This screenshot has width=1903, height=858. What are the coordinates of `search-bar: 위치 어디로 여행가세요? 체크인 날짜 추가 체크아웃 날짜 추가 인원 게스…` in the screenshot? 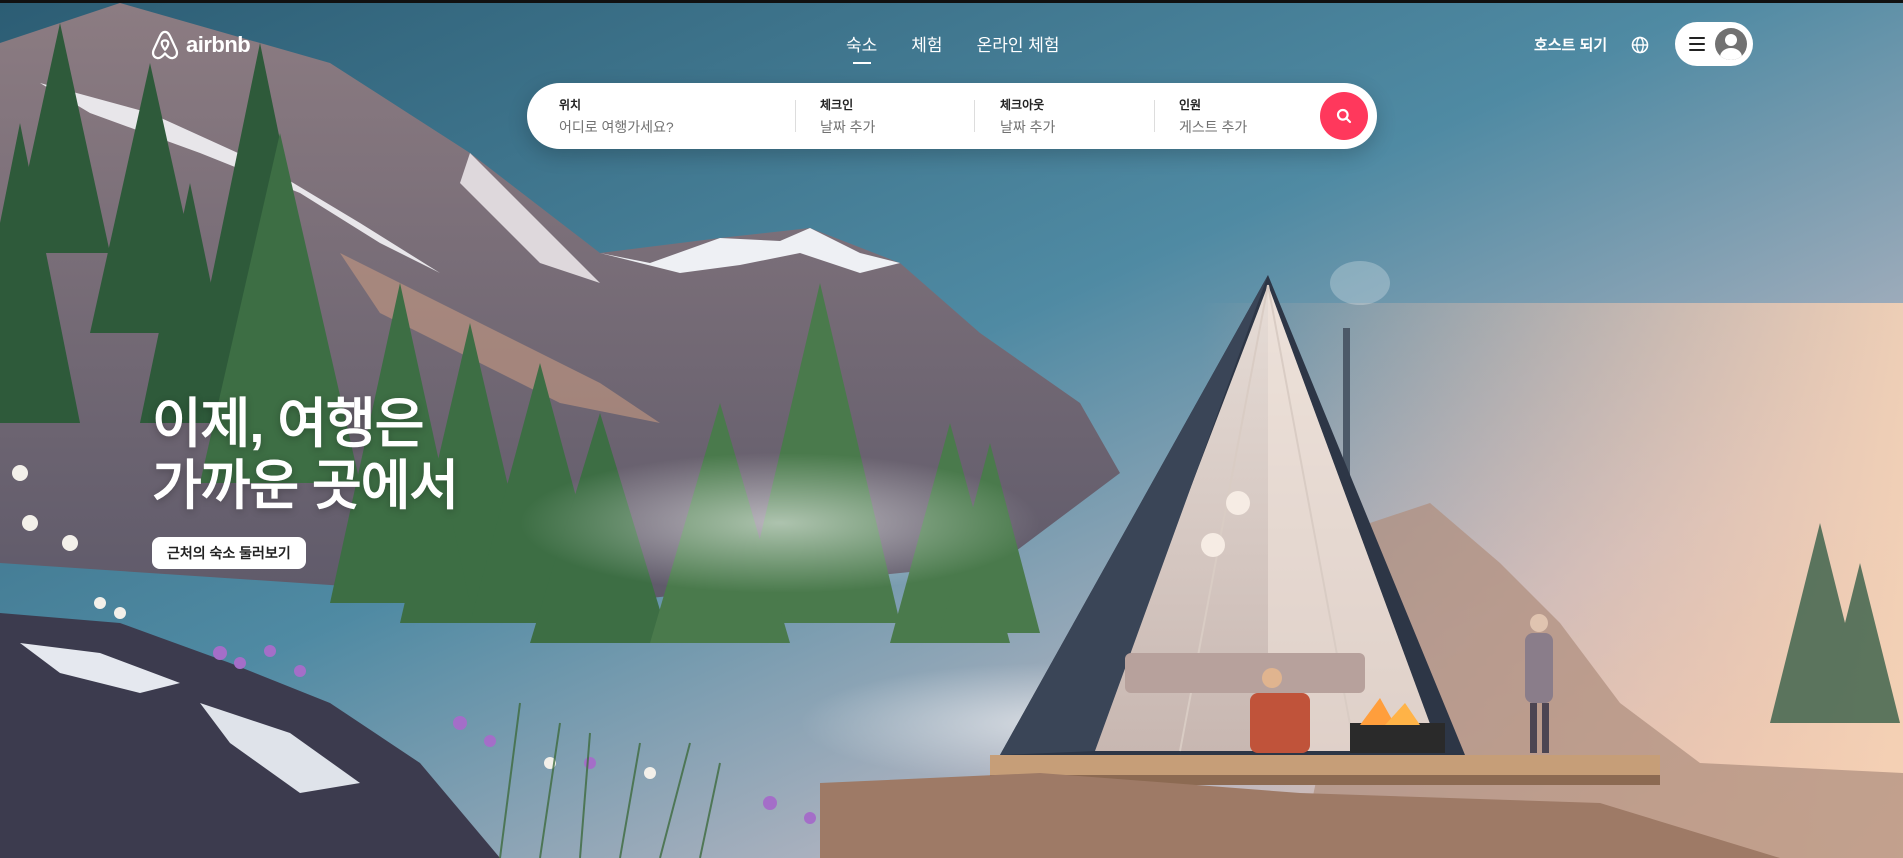 It's located at (952, 116).